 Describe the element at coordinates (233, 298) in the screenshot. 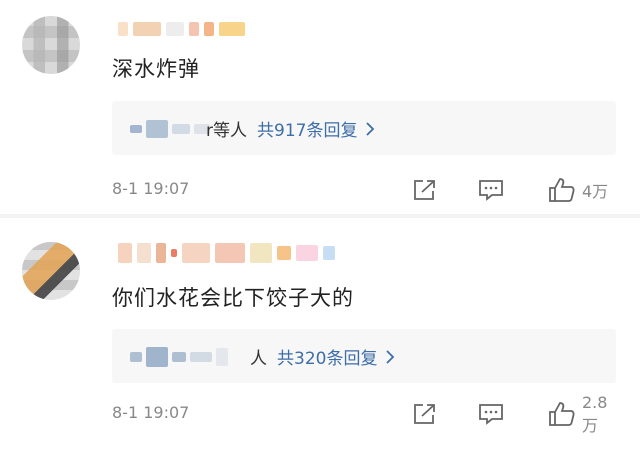

I see `comment-text: 你们水花会比下饺子大的` at that location.